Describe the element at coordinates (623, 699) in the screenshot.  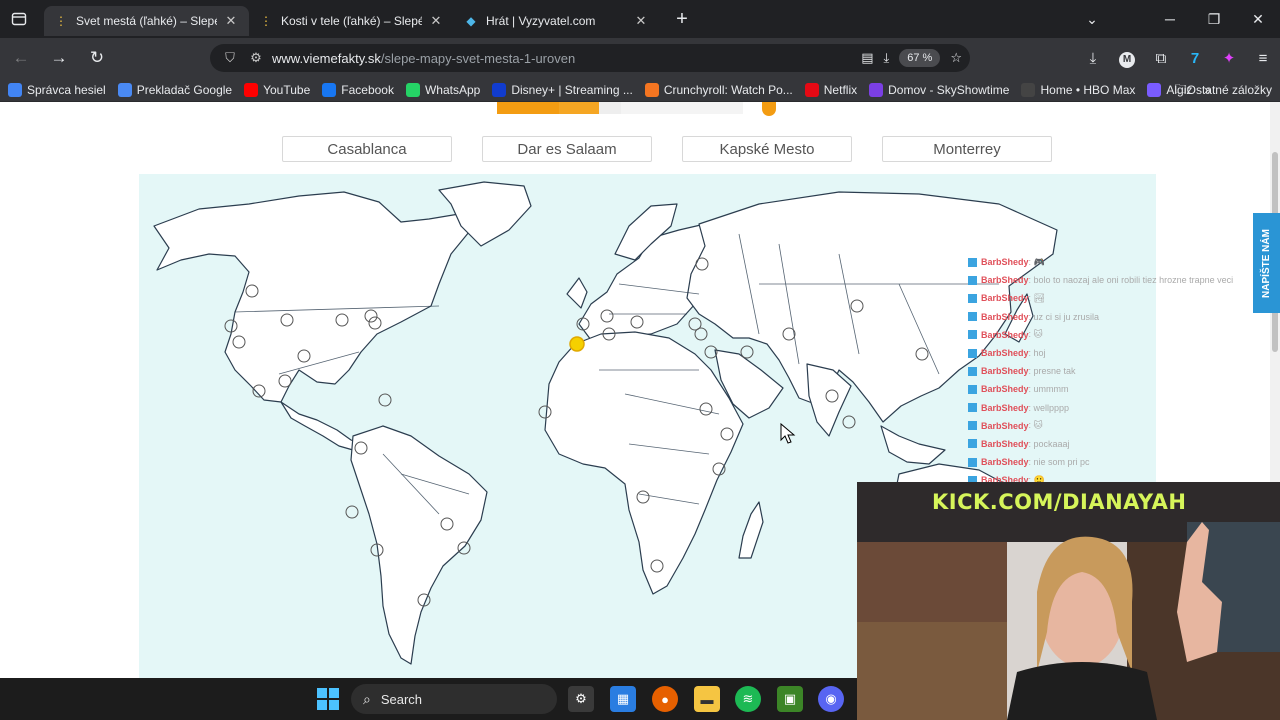
I see `control-panel-app-icon: ▦` at that location.